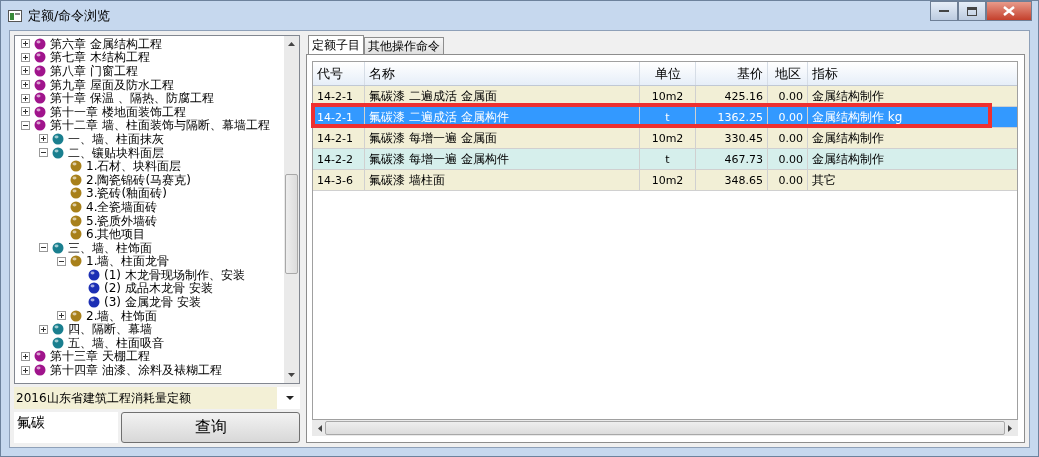  I want to click on table-cell-text: 金属结构制作 kg, so click(857, 117).